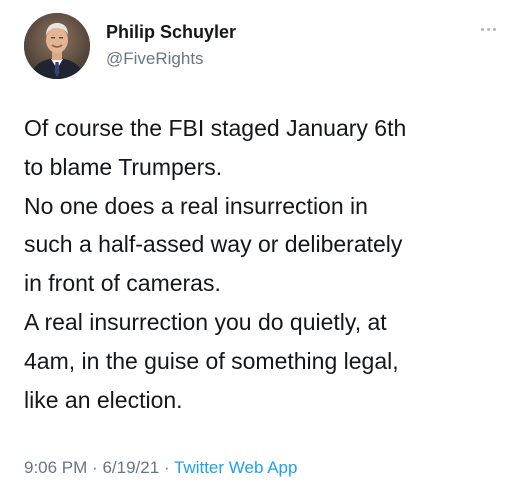 The image size is (517, 499). Describe the element at coordinates (103, 399) in the screenshot. I see `tweet-text-line: like an election.` at that location.